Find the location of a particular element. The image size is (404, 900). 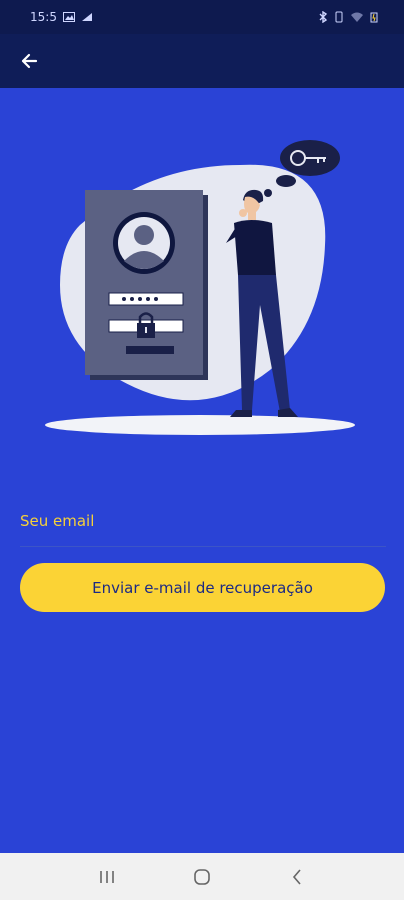

wifi-icon is located at coordinates (357, 17).